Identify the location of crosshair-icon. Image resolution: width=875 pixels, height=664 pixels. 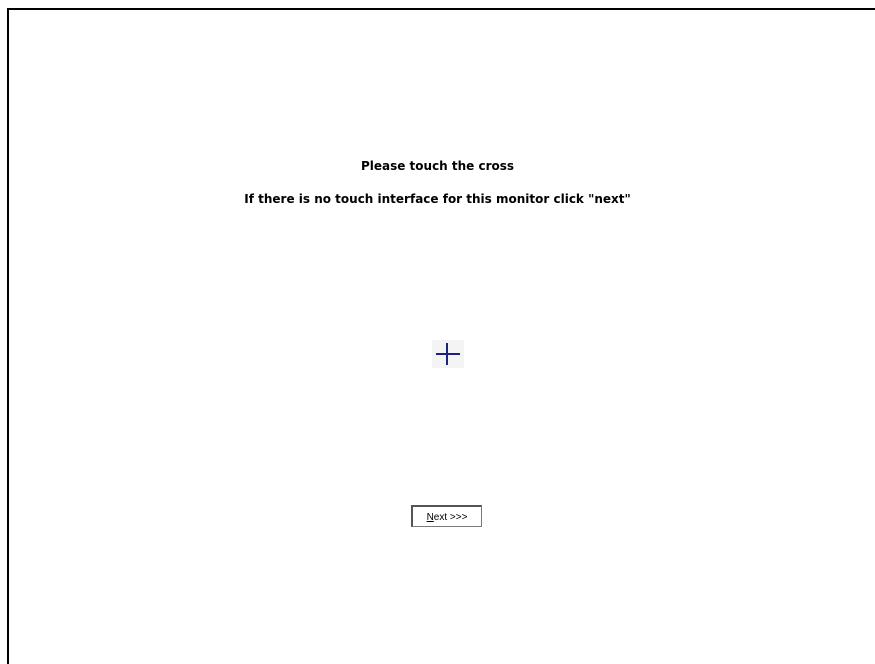
(448, 354).